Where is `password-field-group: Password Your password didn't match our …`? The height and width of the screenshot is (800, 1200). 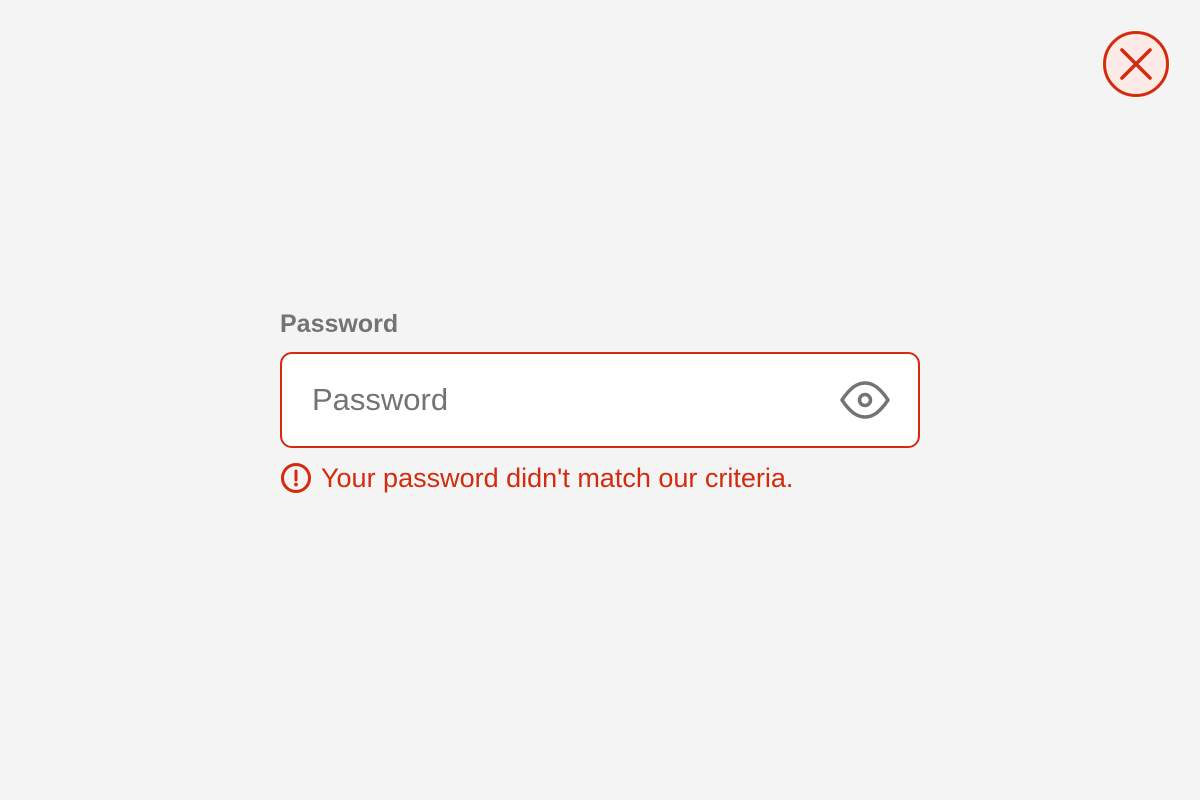
password-field-group: Password Your password didn't match our … is located at coordinates (600, 402).